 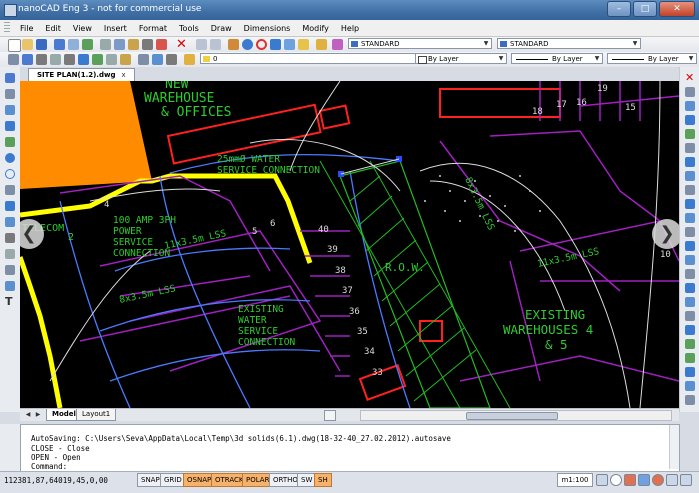 What do you see at coordinates (645, 9) in the screenshot?
I see `maximize-button: □` at bounding box center [645, 9].